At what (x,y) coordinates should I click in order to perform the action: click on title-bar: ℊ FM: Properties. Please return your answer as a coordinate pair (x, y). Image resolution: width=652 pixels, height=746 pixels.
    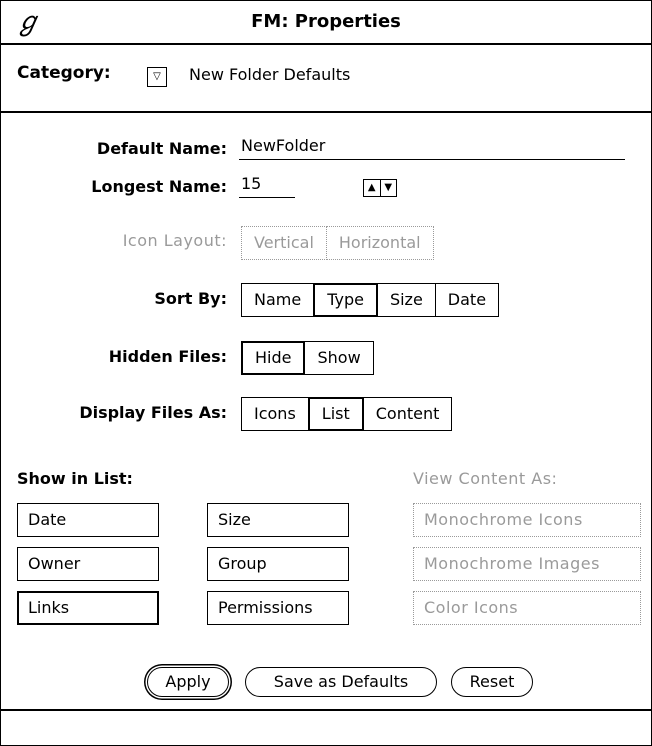
    Looking at the image, I should click on (326, 23).